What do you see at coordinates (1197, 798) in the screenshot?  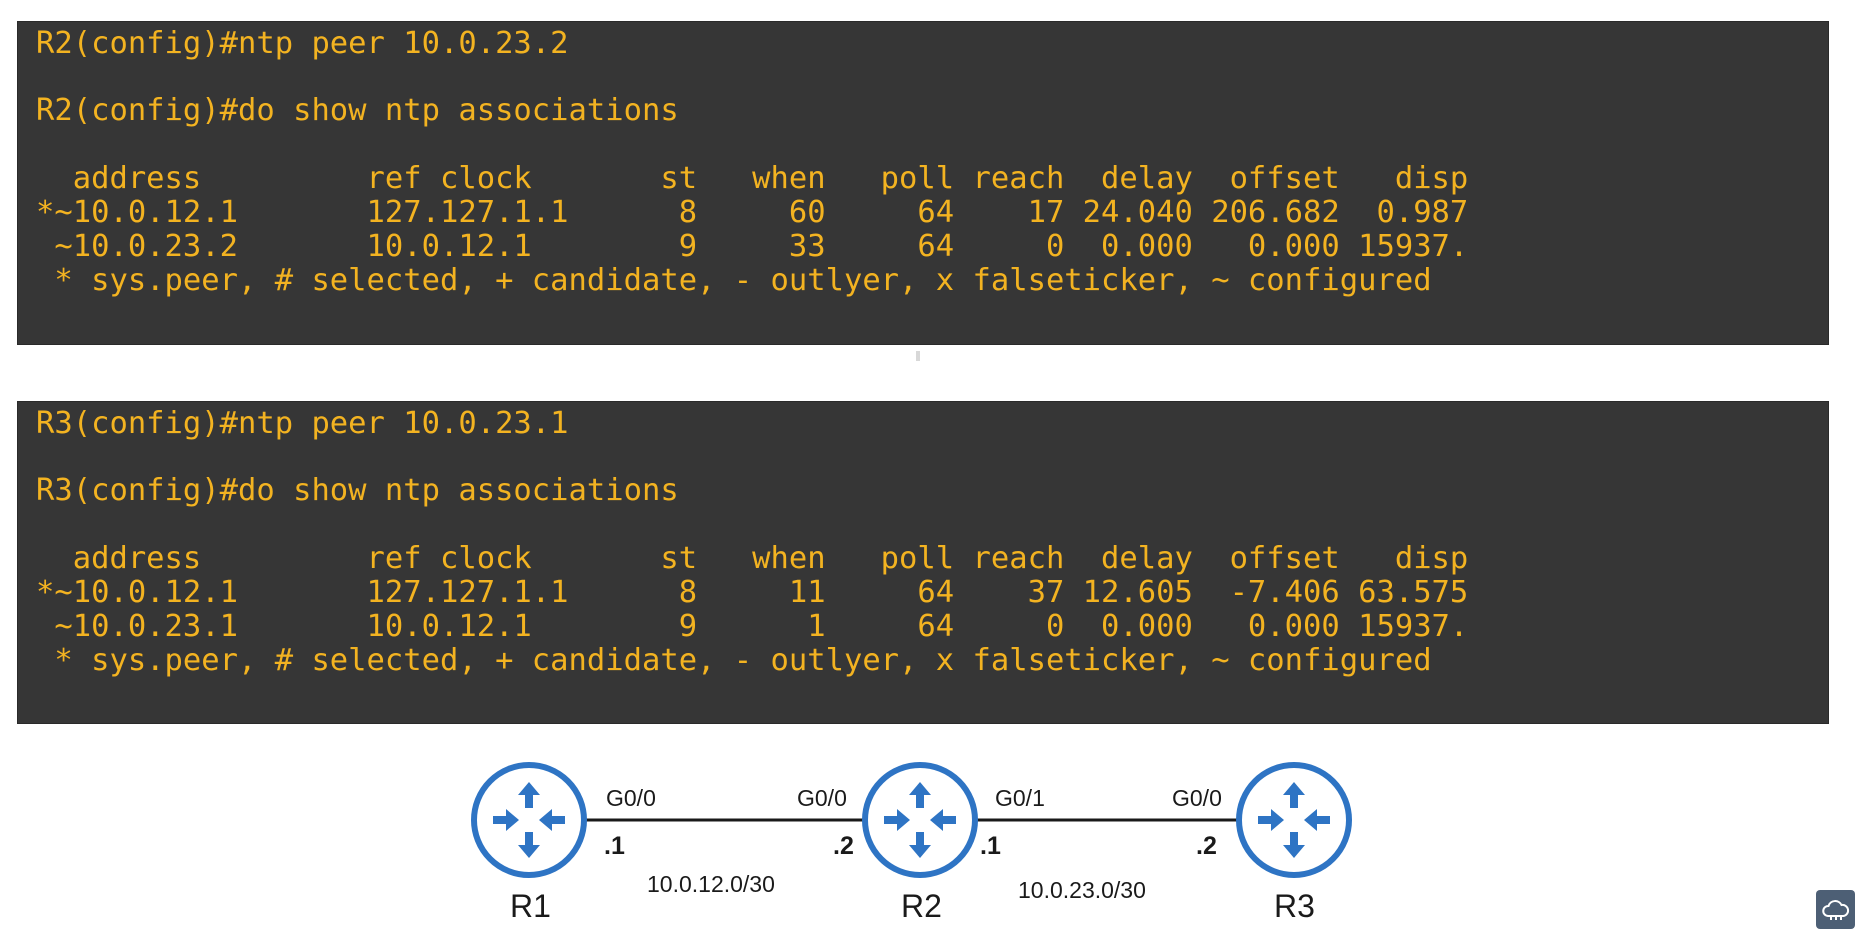 I see `r3-interface-label: G0/0` at bounding box center [1197, 798].